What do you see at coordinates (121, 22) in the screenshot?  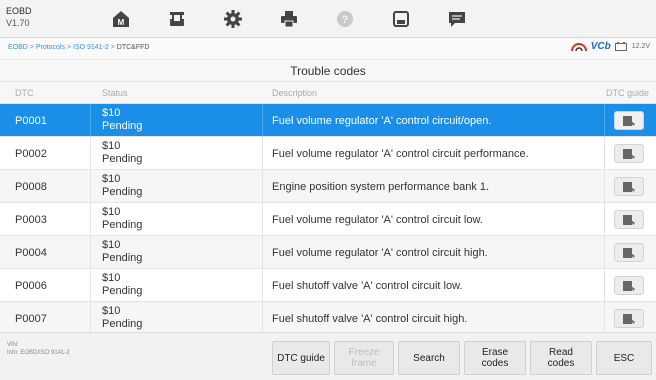 I see `svg-text: M` at bounding box center [121, 22].